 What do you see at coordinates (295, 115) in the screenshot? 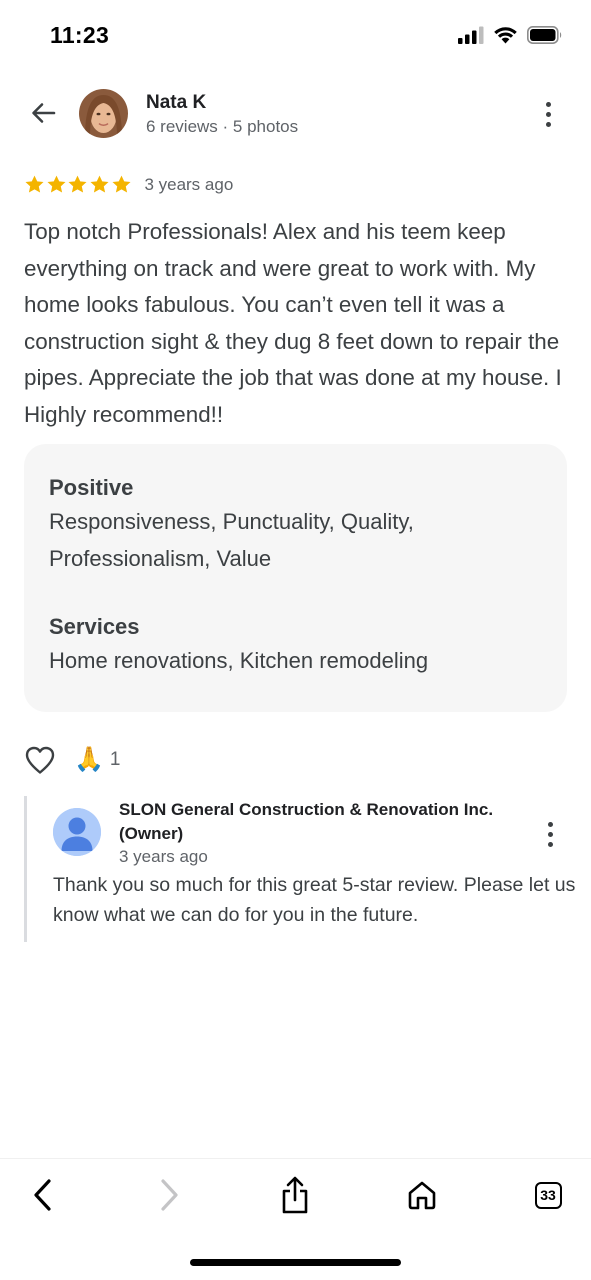
I see `review-header: Nata K 6 reviews · 5 photos` at bounding box center [295, 115].